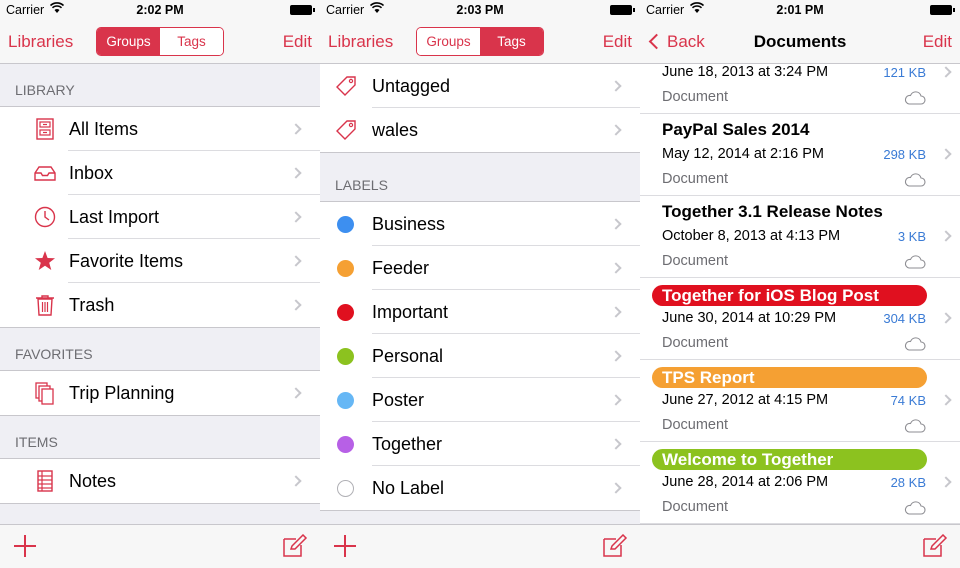 The height and width of the screenshot is (568, 960). What do you see at coordinates (45, 305) in the screenshot?
I see `trash-icon` at bounding box center [45, 305].